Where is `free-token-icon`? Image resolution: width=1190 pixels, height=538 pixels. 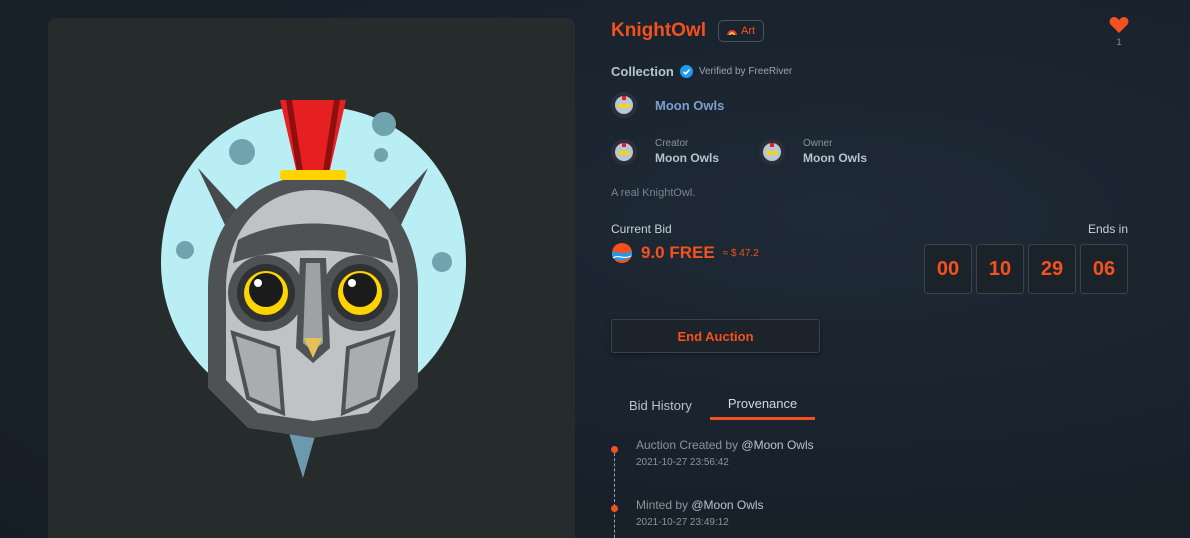 free-token-icon is located at coordinates (622, 253).